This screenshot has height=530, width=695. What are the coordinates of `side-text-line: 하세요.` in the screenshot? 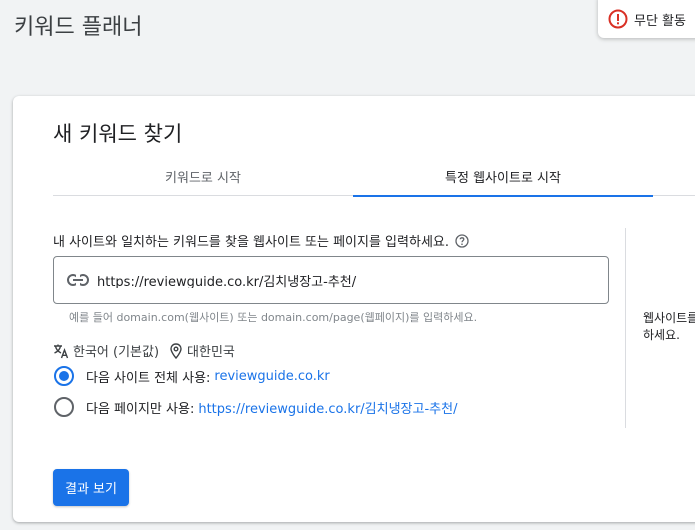 It's located at (661, 335).